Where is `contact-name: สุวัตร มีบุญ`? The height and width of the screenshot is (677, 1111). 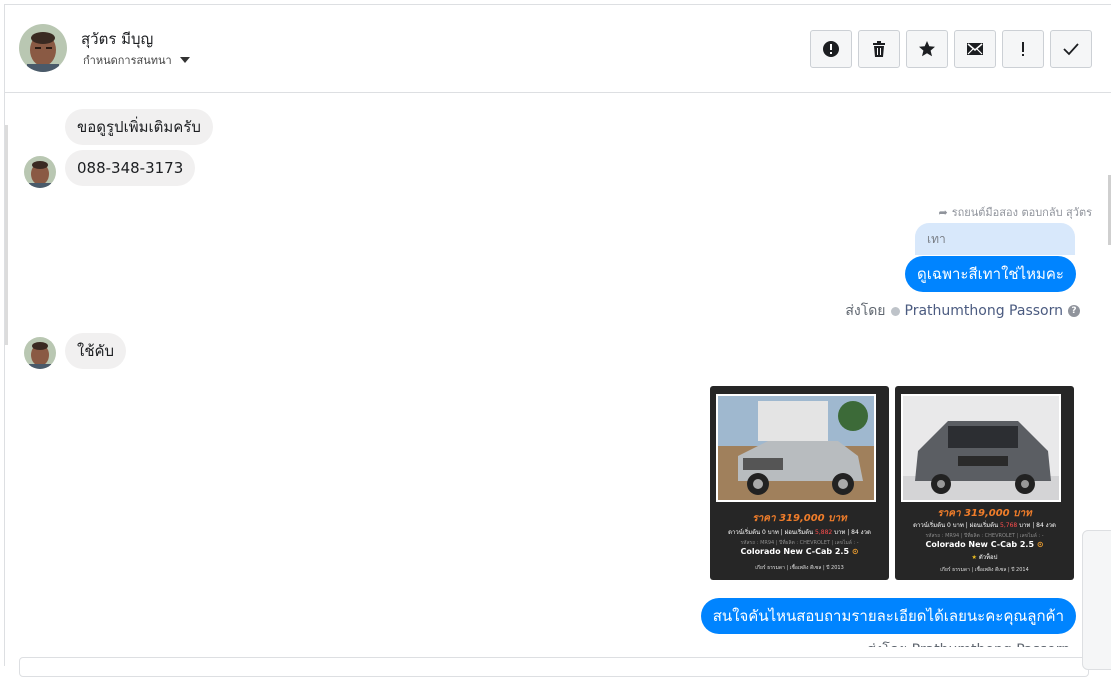
contact-name: สุวัตร มีบุญ is located at coordinates (117, 39).